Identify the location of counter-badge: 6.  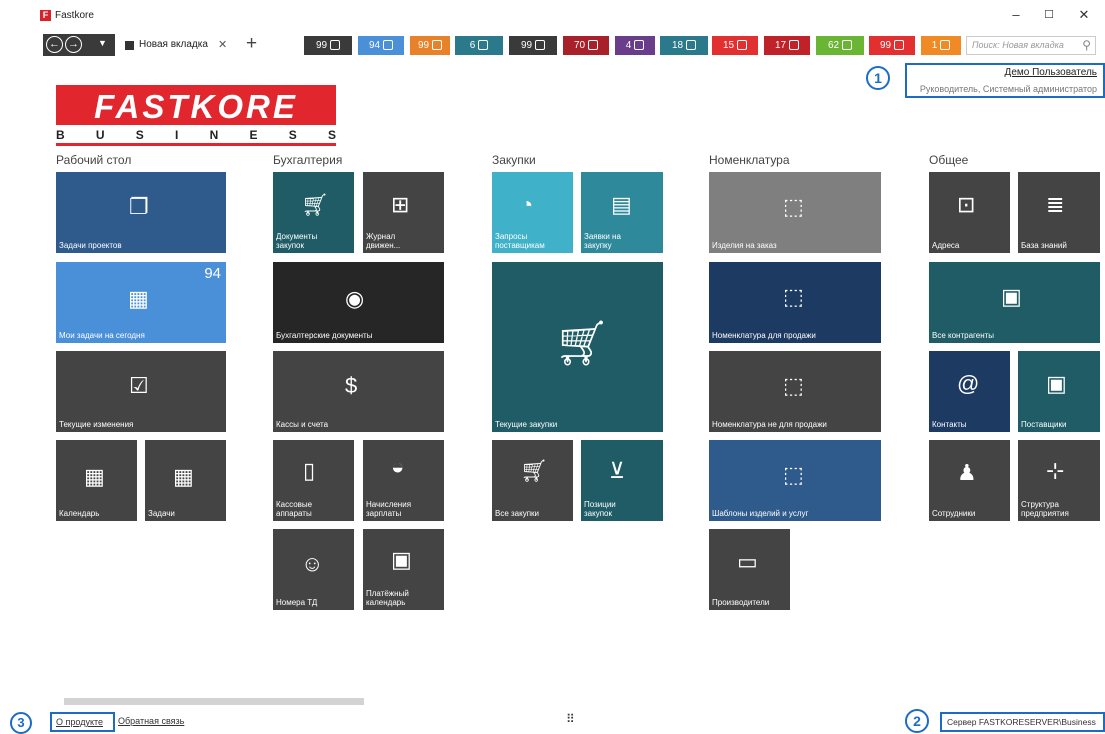
(479, 45).